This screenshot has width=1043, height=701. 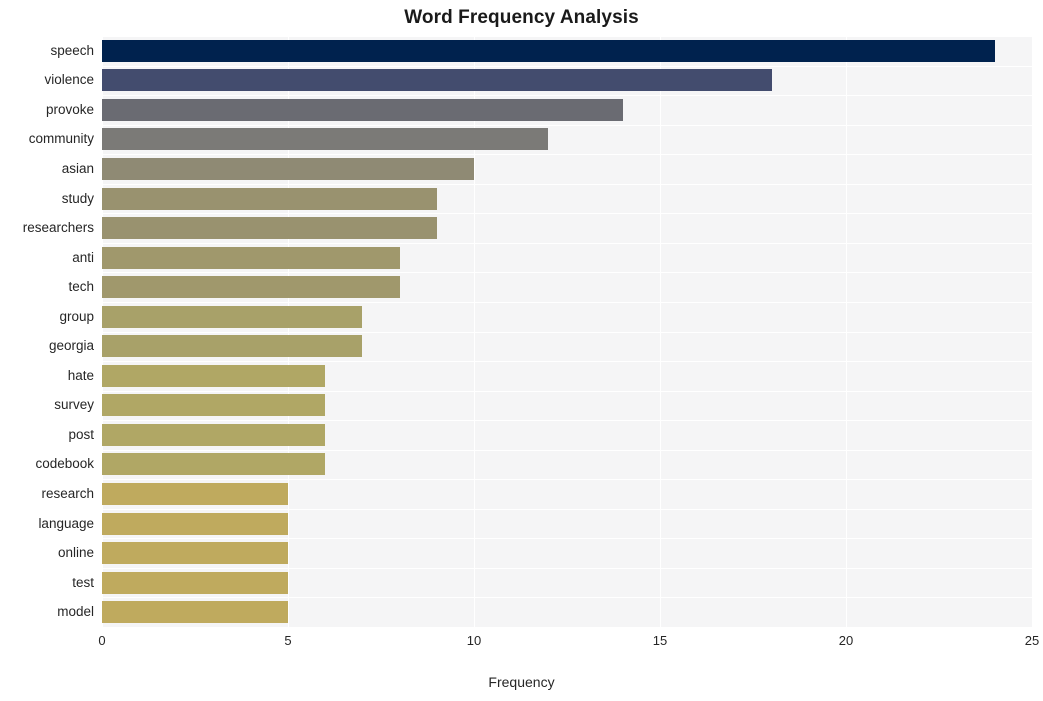 What do you see at coordinates (80, 375) in the screenshot?
I see `y-axis-tick-label: hate` at bounding box center [80, 375].